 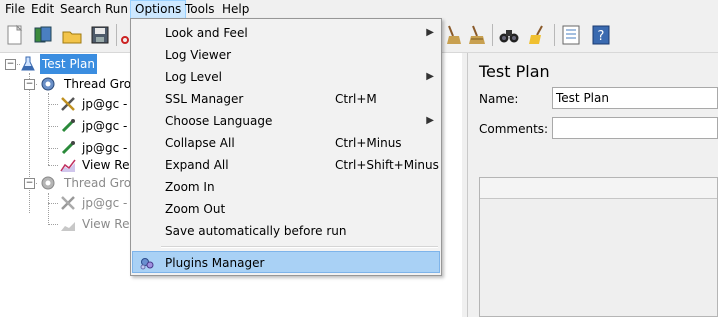 What do you see at coordinates (80, 9) in the screenshot?
I see `menu-search: Search` at bounding box center [80, 9].